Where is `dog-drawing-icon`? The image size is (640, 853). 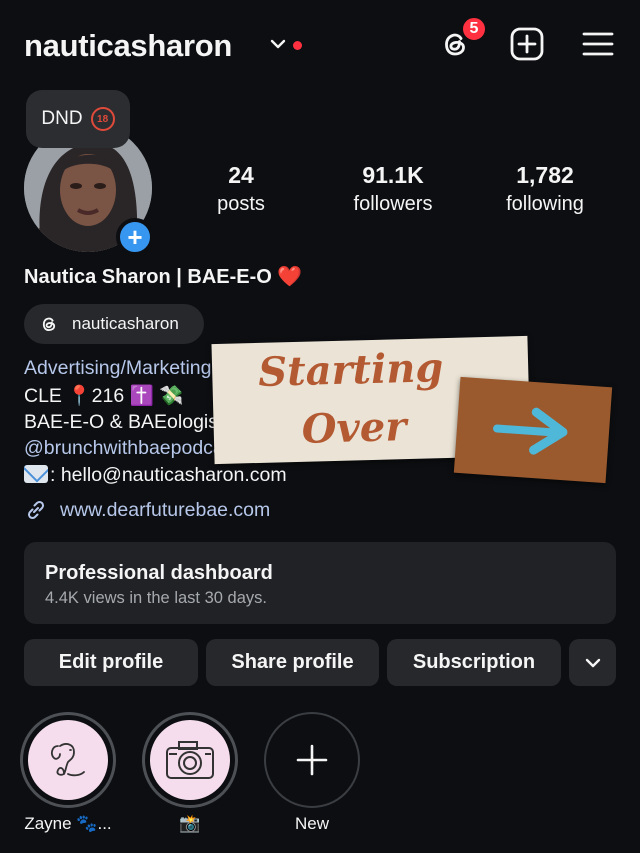
dog-drawing-icon is located at coordinates (68, 760).